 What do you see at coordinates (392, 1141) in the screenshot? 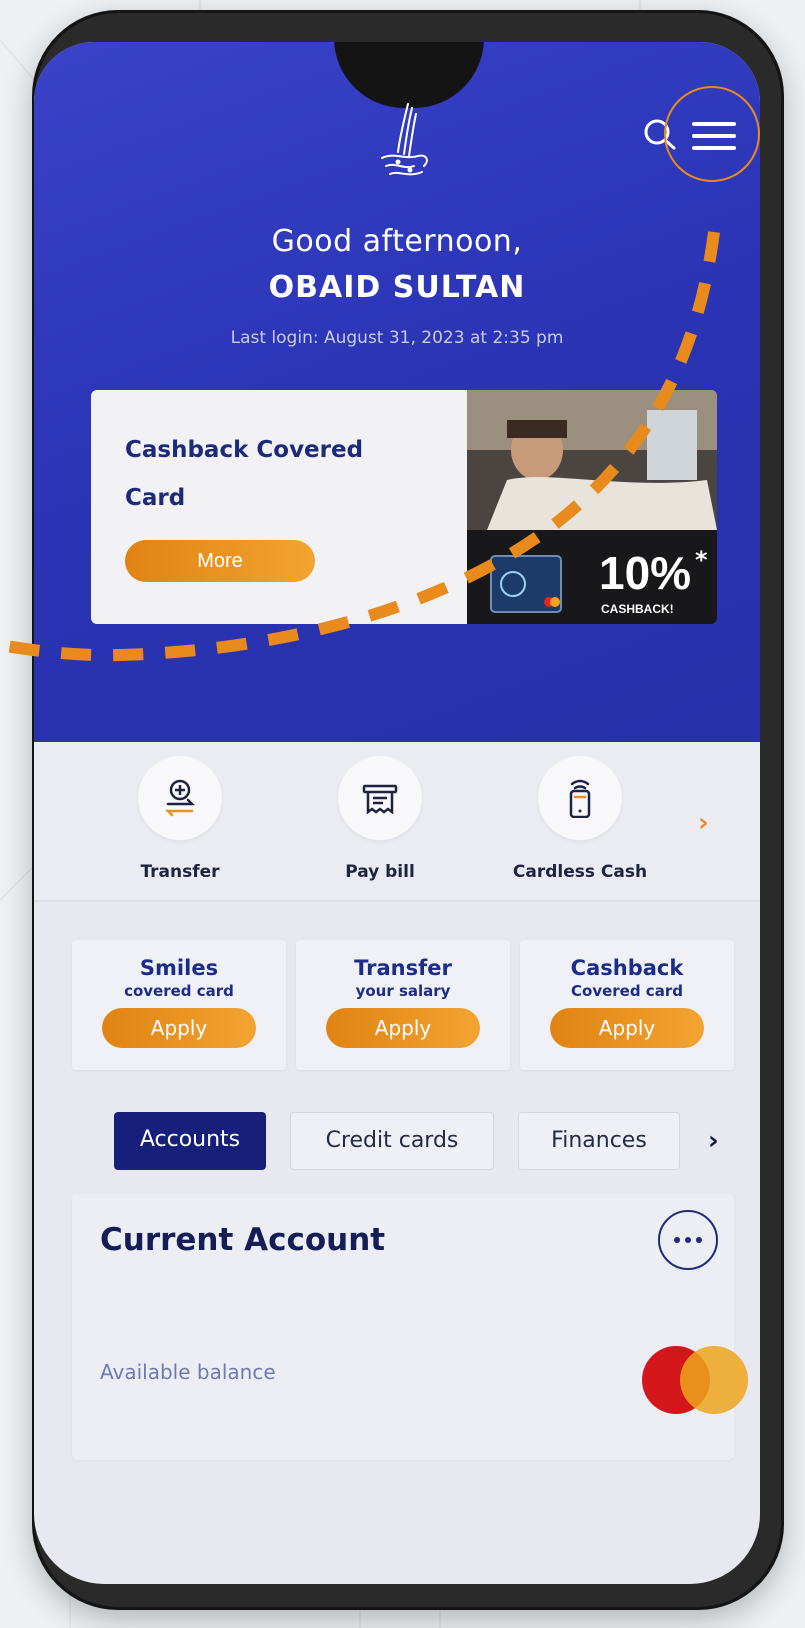
I see `tab-credit-cards: Credit cards` at bounding box center [392, 1141].